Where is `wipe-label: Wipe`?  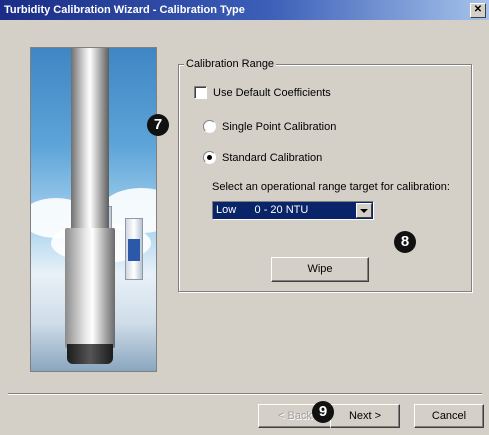 wipe-label: Wipe is located at coordinates (320, 269).